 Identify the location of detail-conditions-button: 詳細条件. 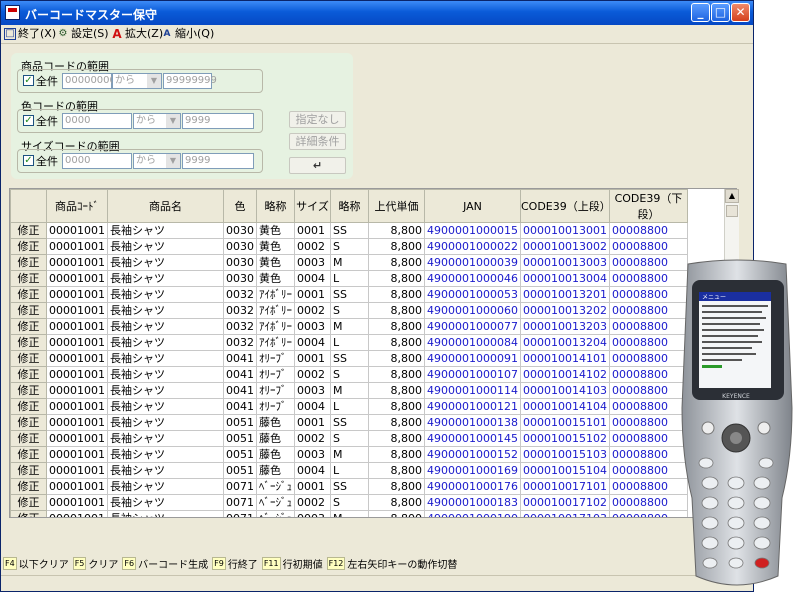
(317, 141).